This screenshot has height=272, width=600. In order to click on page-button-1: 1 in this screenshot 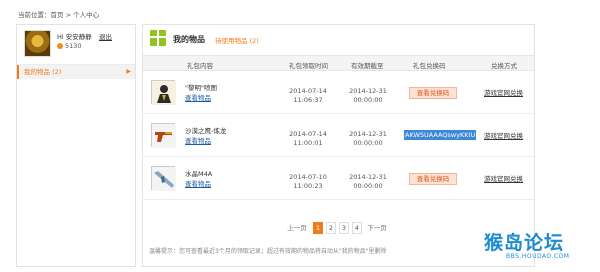, I will do `click(318, 228)`.